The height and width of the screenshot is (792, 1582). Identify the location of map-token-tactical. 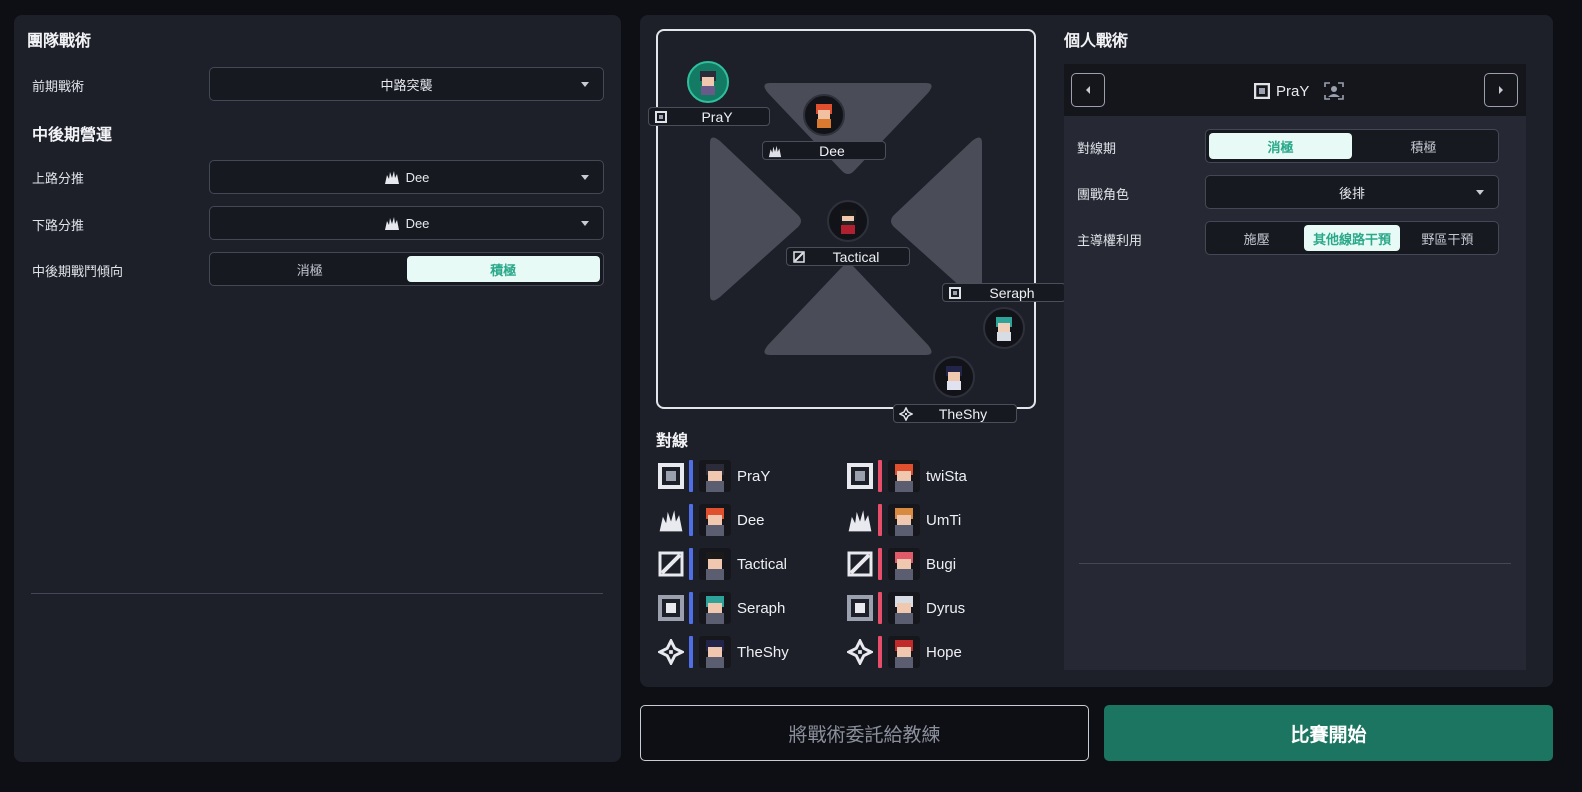
(848, 221).